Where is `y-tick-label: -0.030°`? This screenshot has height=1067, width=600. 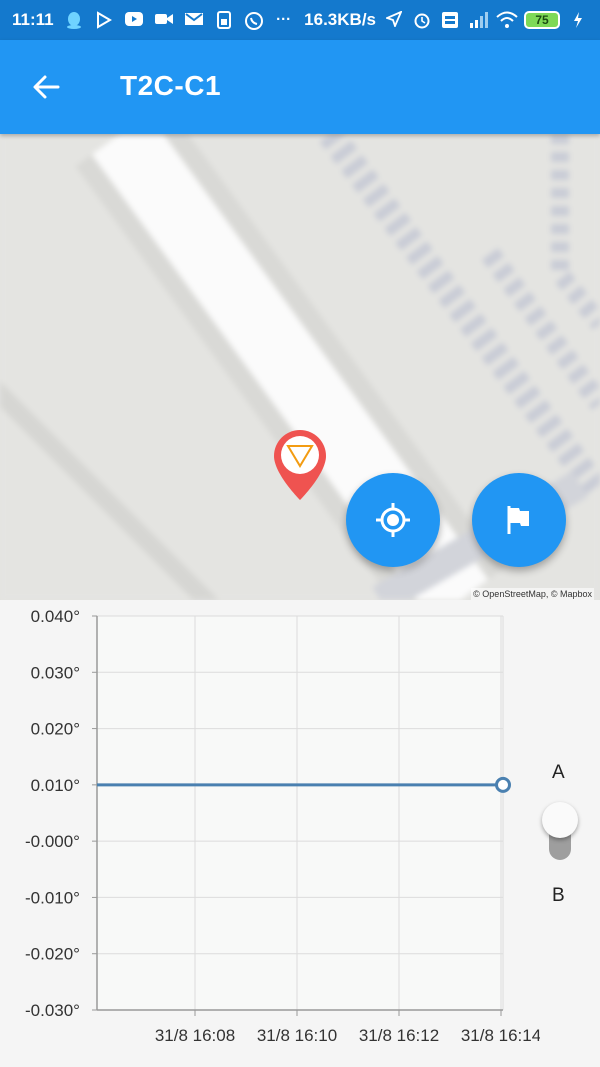
y-tick-label: -0.030° is located at coordinates (52, 1010).